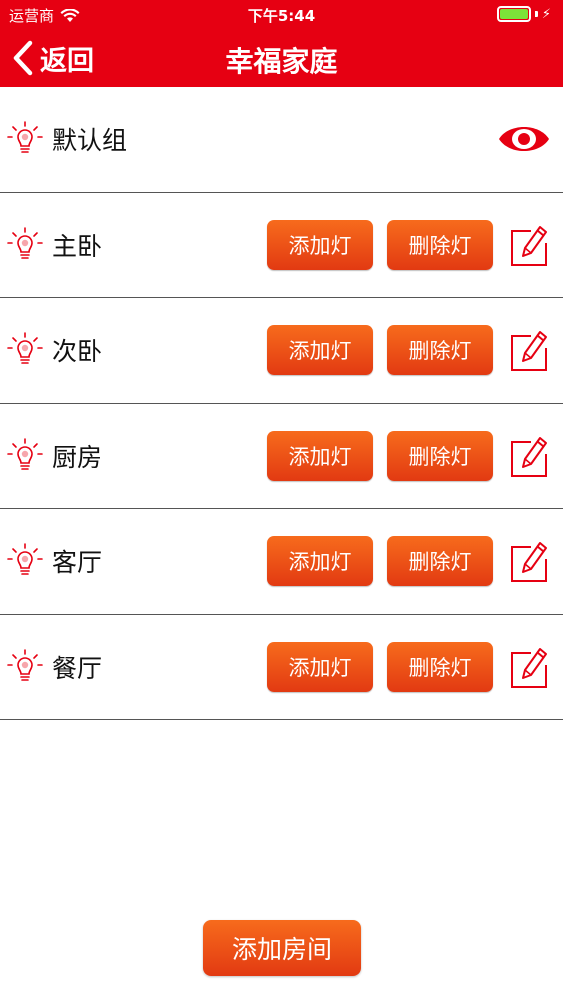 The width and height of the screenshot is (563, 1000). I want to click on room-row: 次卧 添加灯 删除灯, so click(281, 351).